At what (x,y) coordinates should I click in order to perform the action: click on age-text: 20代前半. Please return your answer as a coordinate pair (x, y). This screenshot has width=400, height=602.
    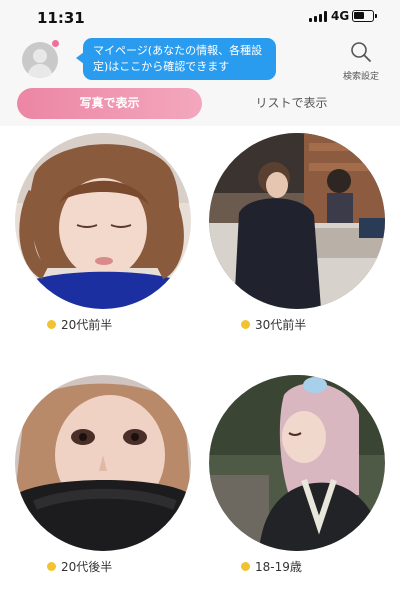
    Looking at the image, I should click on (87, 325).